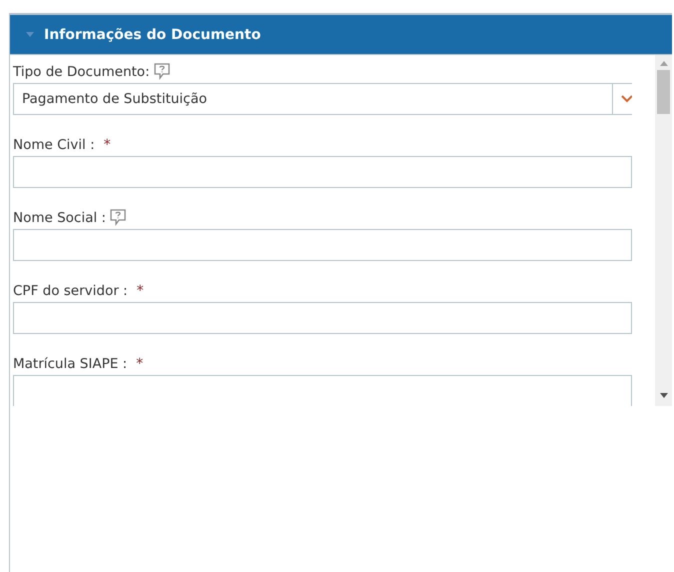  What do you see at coordinates (663, 92) in the screenshot?
I see `scroll-thumb` at bounding box center [663, 92].